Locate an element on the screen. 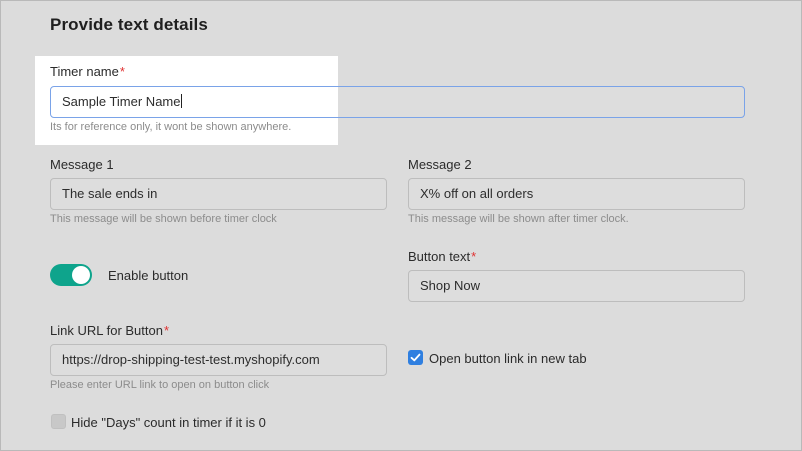  message1-label: Message 1 is located at coordinates (82, 164).